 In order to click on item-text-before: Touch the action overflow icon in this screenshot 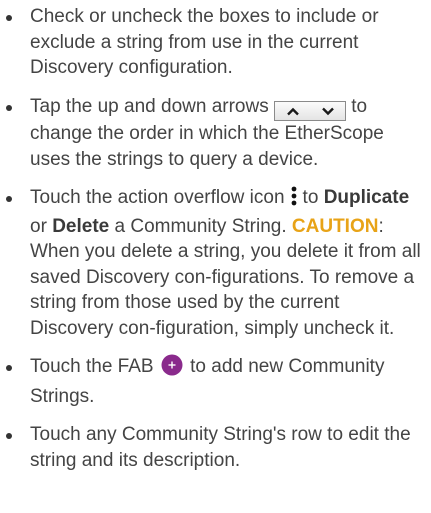, I will do `click(157, 197)`.